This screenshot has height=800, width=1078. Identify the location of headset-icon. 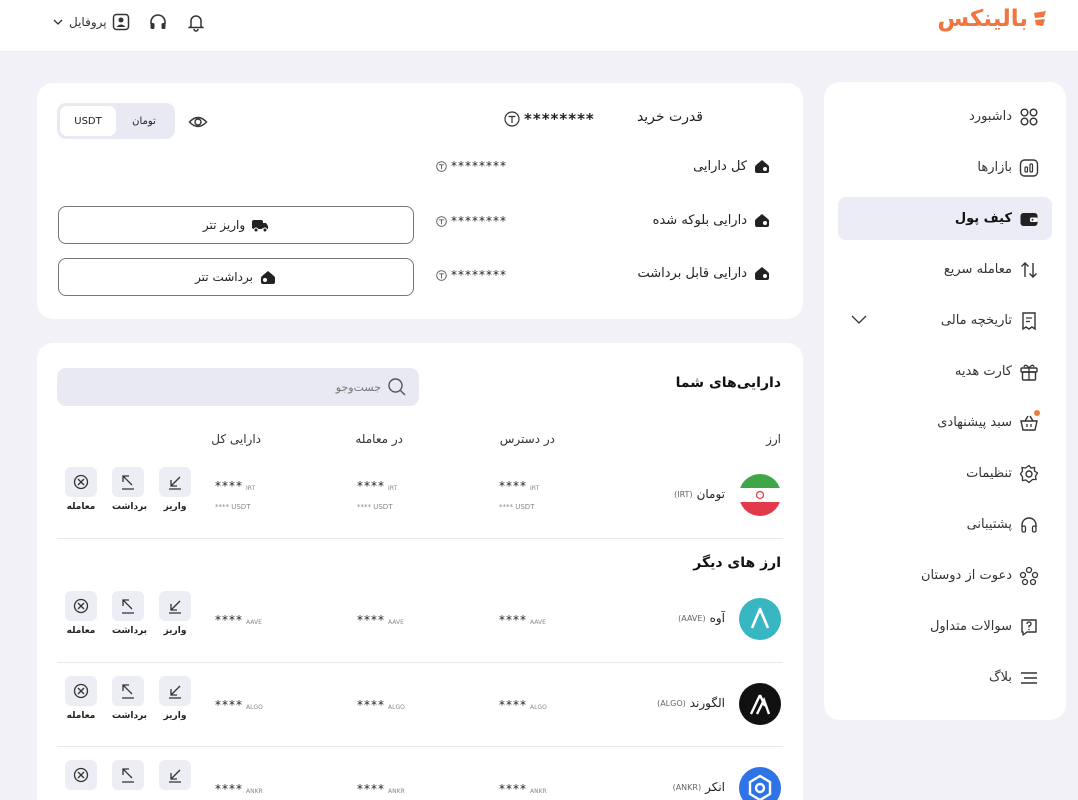
(158, 22).